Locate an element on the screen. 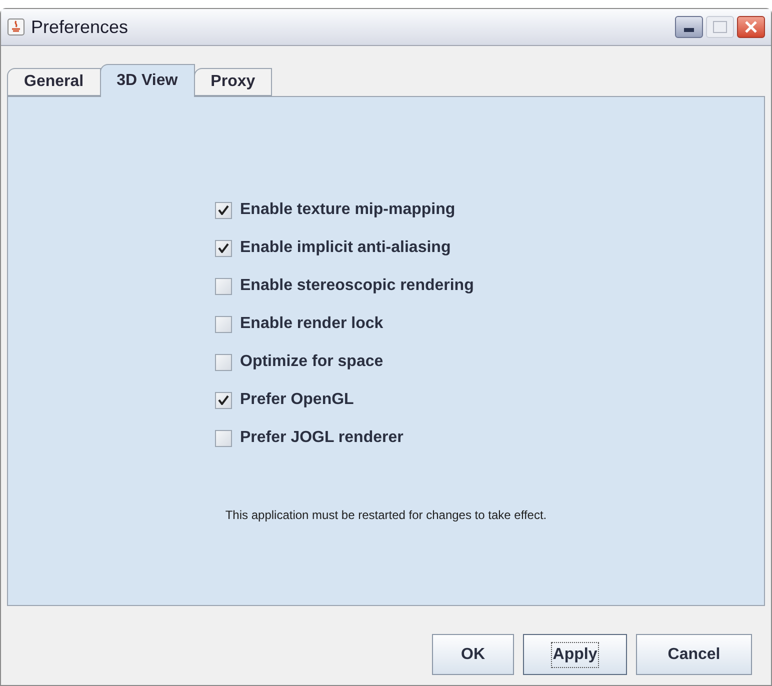 This screenshot has width=772, height=686. tab: General is located at coordinates (54, 82).